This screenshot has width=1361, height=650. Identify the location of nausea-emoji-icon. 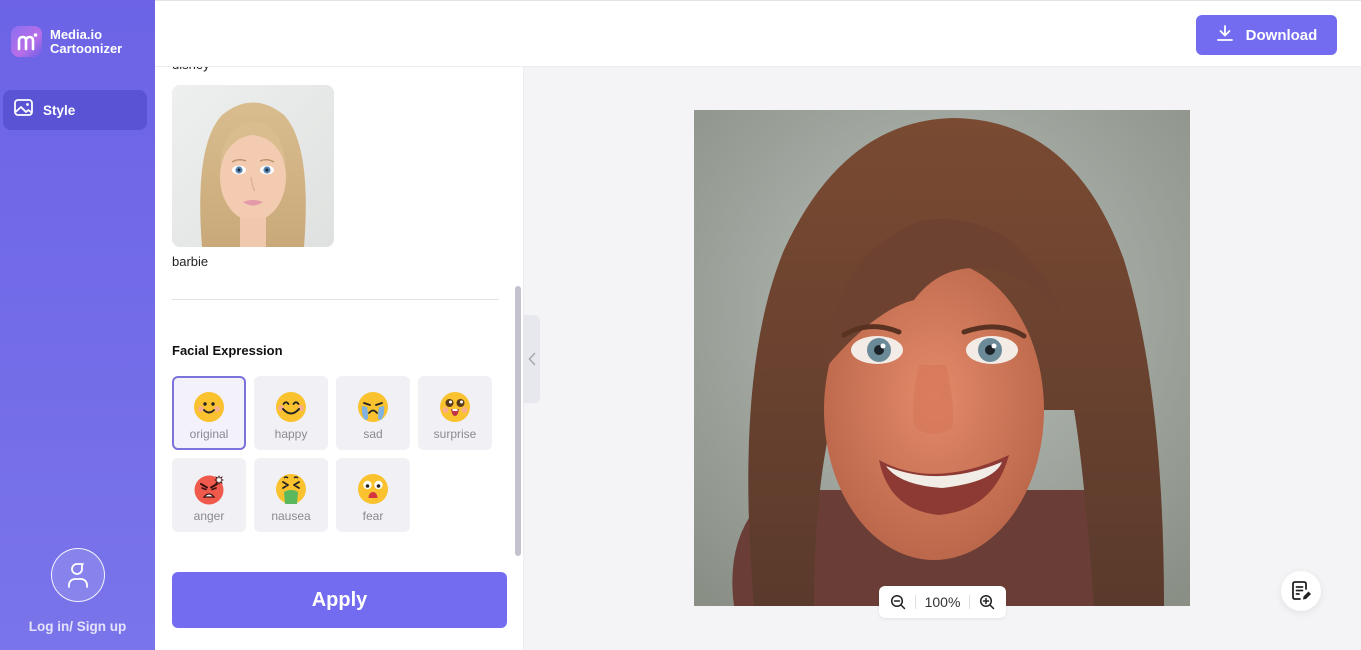
(291, 489).